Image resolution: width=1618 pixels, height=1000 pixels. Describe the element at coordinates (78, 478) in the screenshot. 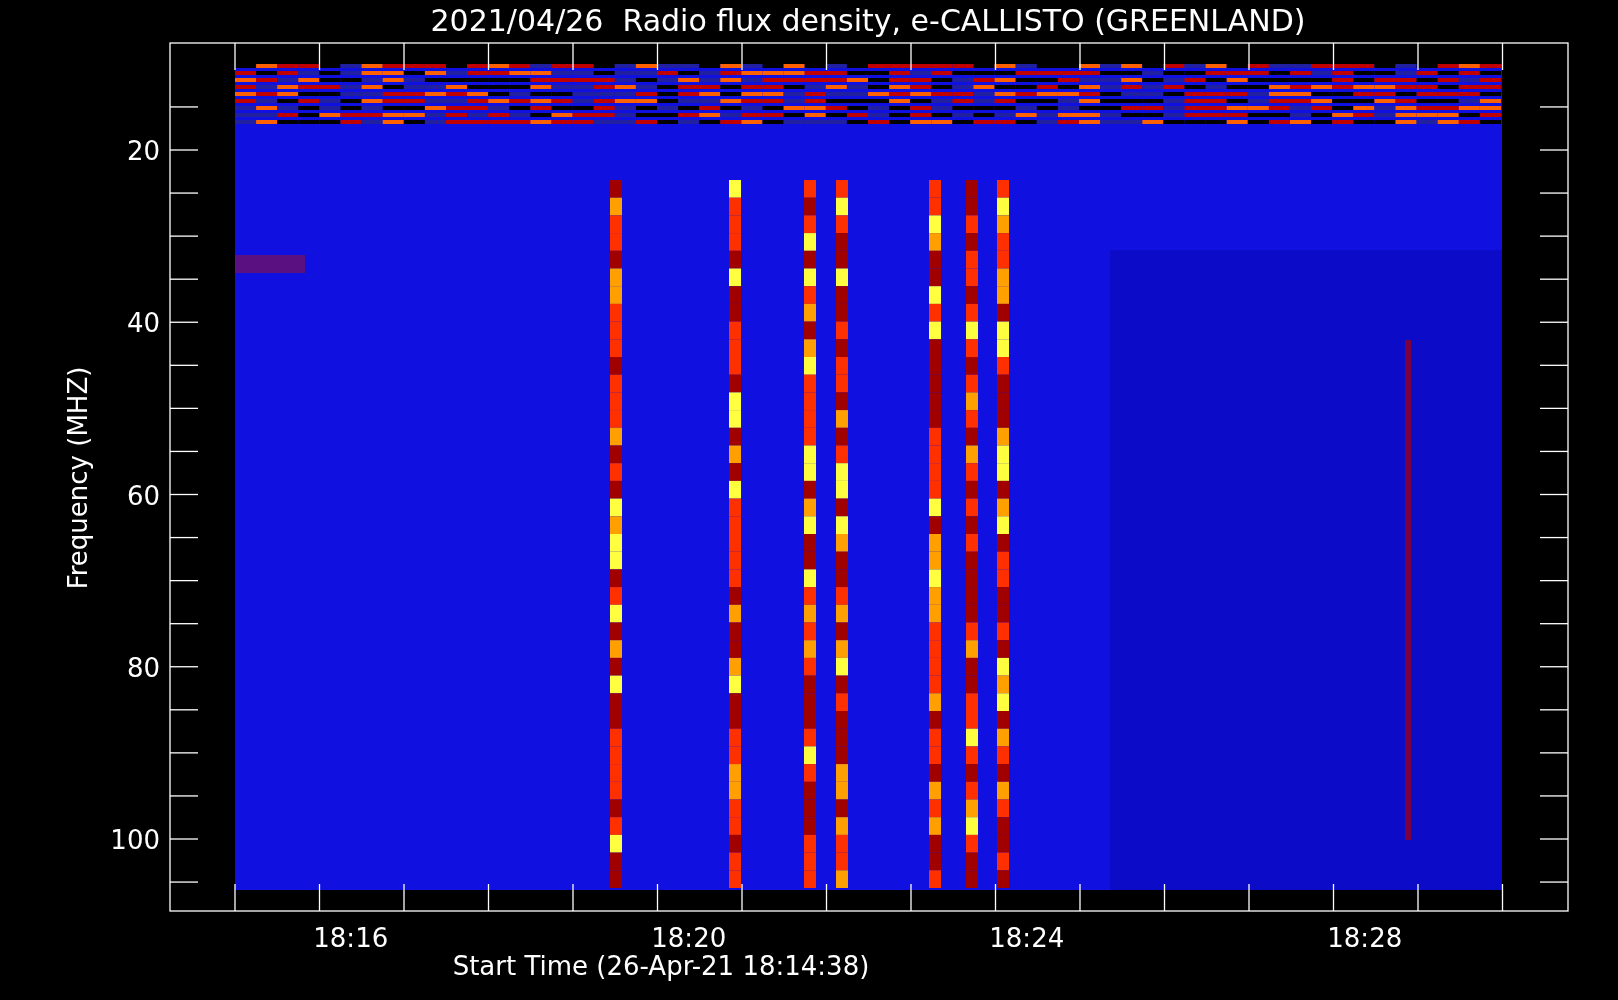

I see `axis-label: Frequency (MHZ)` at that location.